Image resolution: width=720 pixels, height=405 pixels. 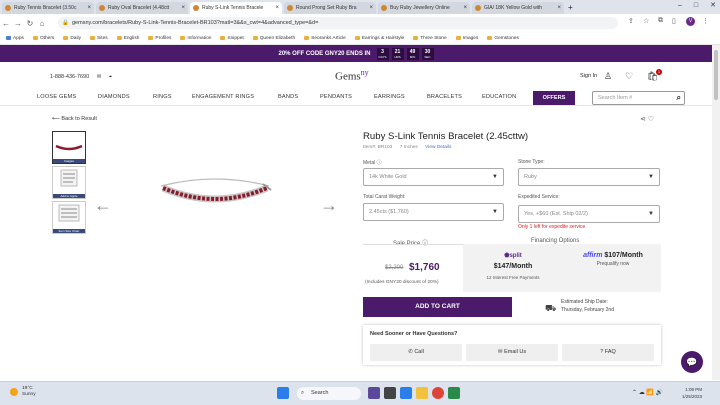 I want to click on chat-app-icon, so click(x=374, y=393).